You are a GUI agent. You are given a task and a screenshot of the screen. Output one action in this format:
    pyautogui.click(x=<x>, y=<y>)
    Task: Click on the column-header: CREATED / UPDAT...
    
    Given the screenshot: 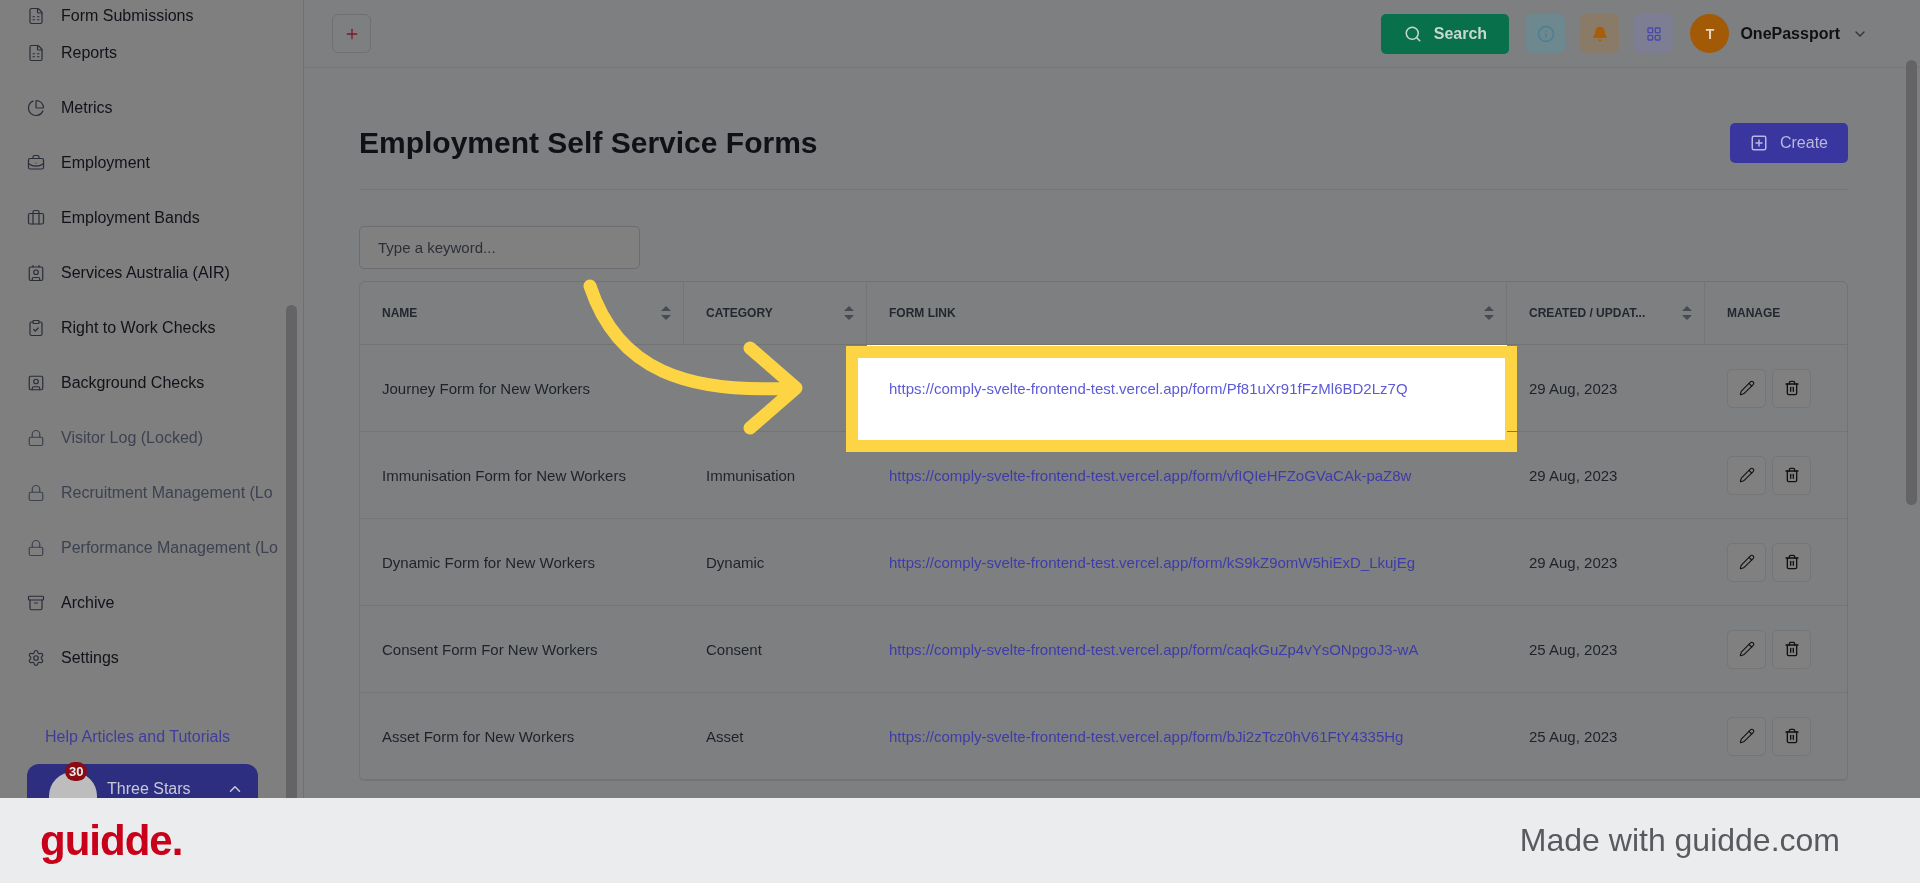 What is the action you would take?
    pyautogui.click(x=1606, y=313)
    